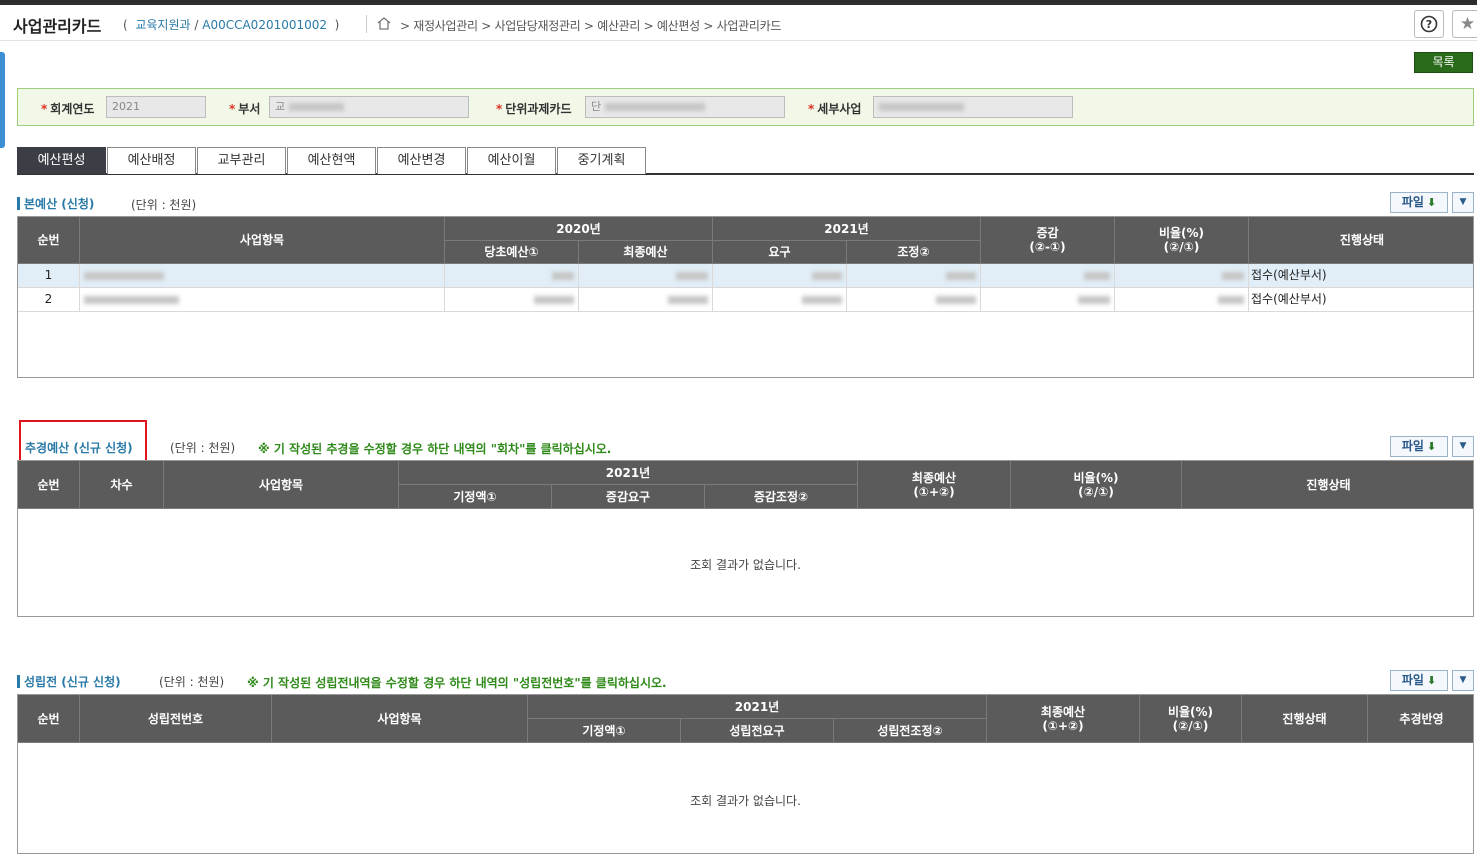  What do you see at coordinates (914, 252) in the screenshot?
I see `col-adjust: 조정②` at bounding box center [914, 252].